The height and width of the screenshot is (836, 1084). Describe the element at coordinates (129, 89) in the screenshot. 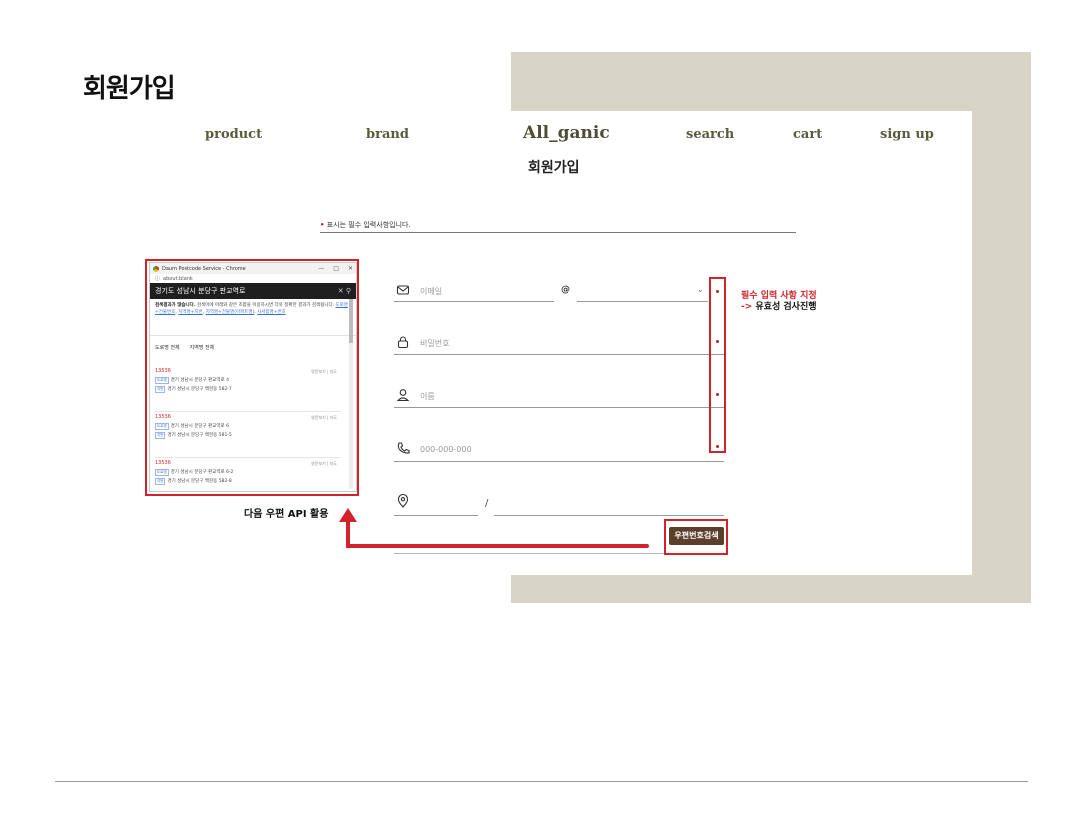

I see `page-heading: 회원가입` at that location.